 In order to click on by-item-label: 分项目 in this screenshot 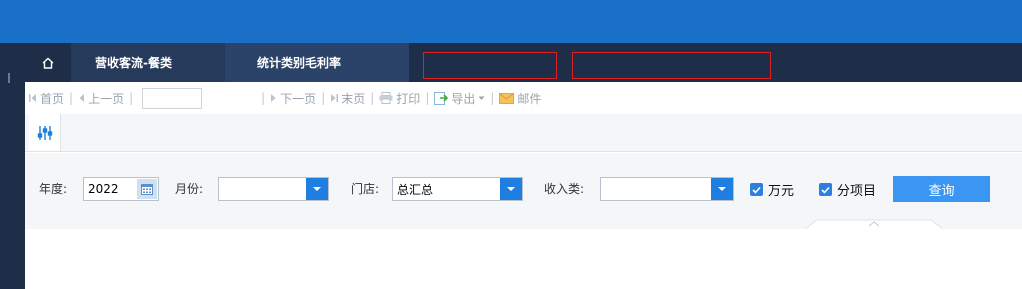, I will do `click(857, 191)`.